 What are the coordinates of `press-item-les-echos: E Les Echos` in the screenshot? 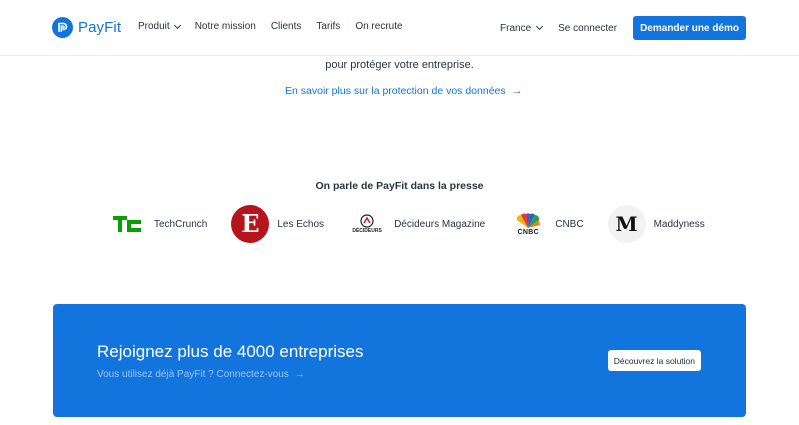 It's located at (277, 224).